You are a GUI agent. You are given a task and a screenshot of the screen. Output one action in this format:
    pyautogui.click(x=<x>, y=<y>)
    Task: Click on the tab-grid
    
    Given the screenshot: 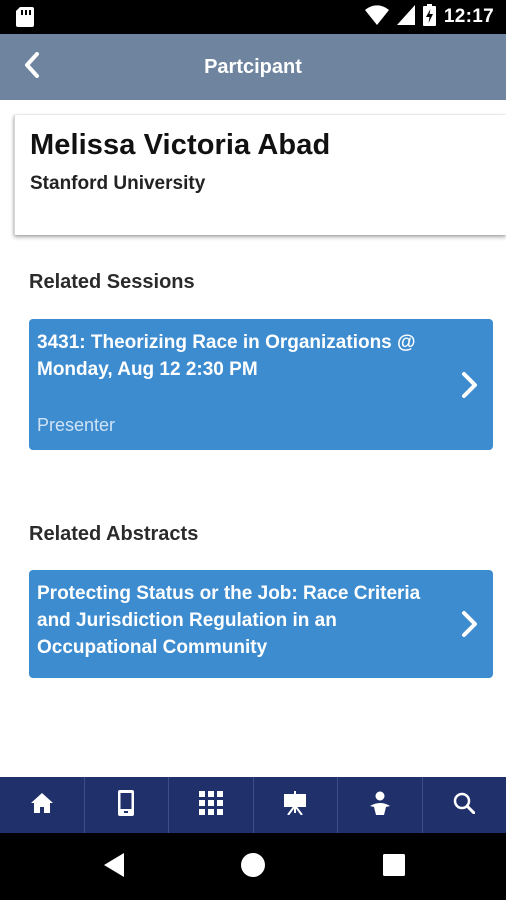 What is the action you would take?
    pyautogui.click(x=211, y=805)
    